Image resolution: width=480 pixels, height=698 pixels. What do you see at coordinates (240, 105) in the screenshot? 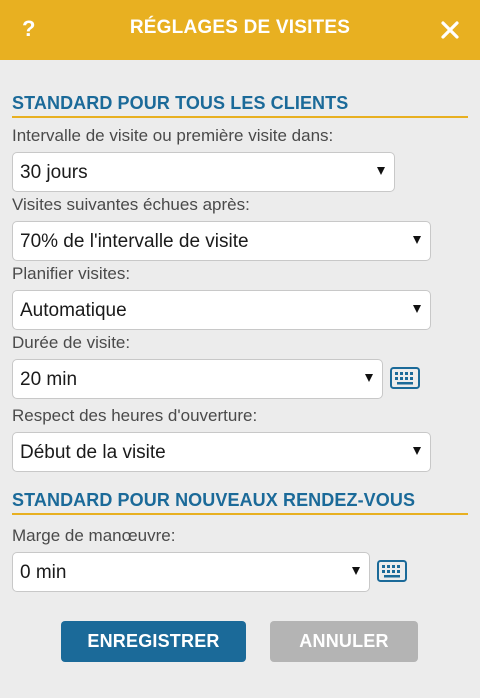
I see `section-title-clients: STANDARD POUR TOUS LES CLIENTS` at bounding box center [240, 105].